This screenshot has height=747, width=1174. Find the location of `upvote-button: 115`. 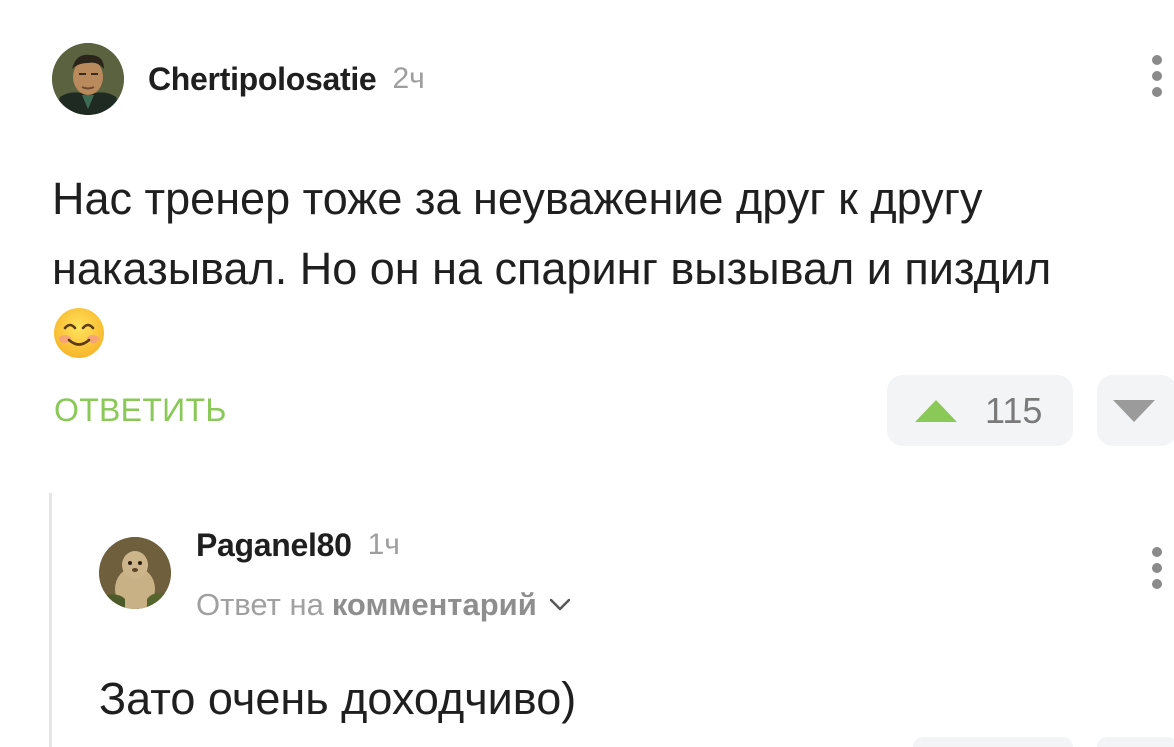

upvote-button: 115 is located at coordinates (980, 410).